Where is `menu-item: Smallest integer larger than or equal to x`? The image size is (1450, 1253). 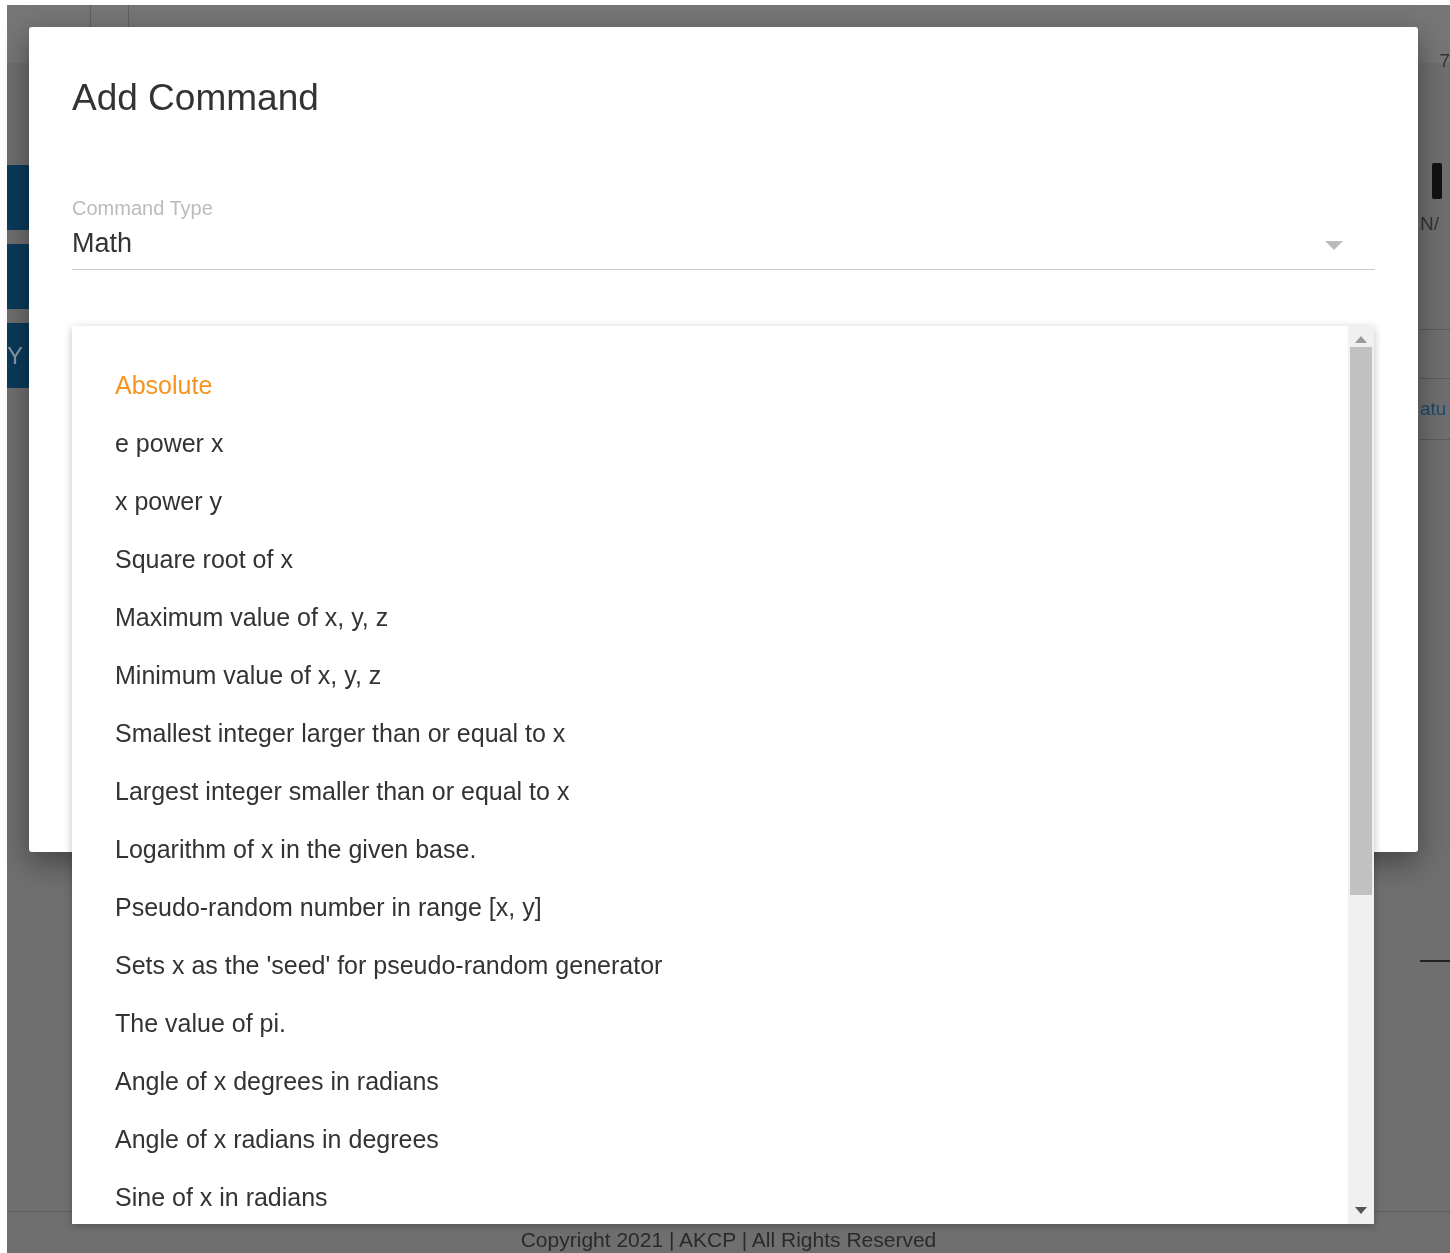
menu-item: Smallest integer larger than or equal to x is located at coordinates (710, 733).